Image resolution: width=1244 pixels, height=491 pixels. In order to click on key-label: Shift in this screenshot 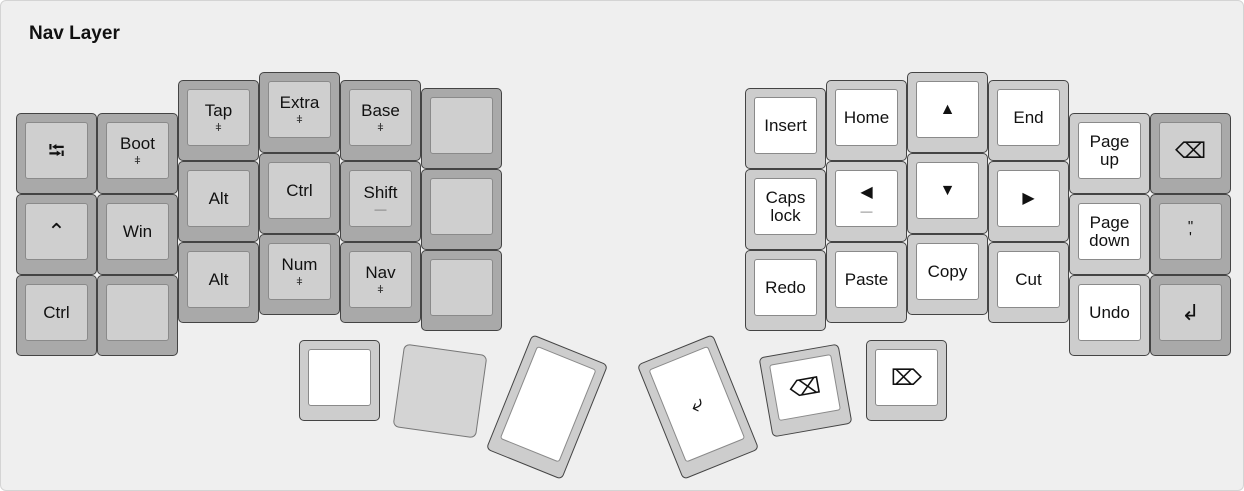, I will do `click(380, 192)`.